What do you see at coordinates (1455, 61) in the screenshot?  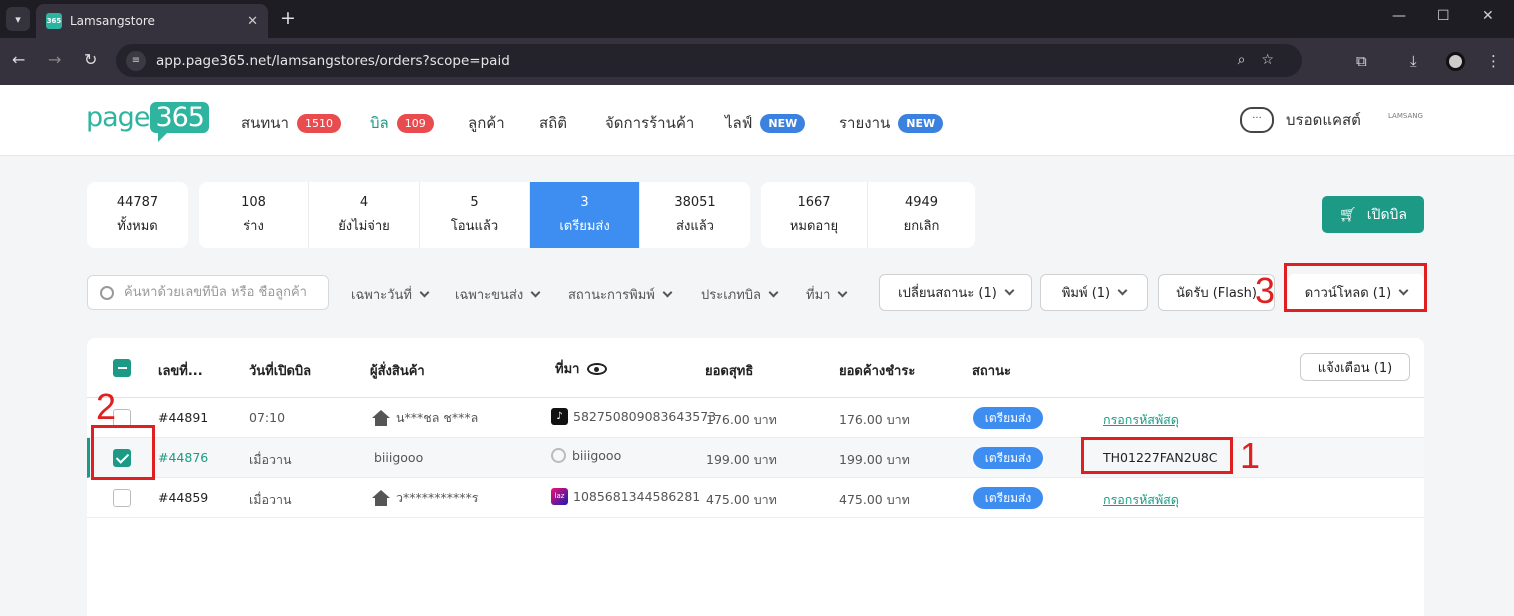 I see `profile-avatar` at bounding box center [1455, 61].